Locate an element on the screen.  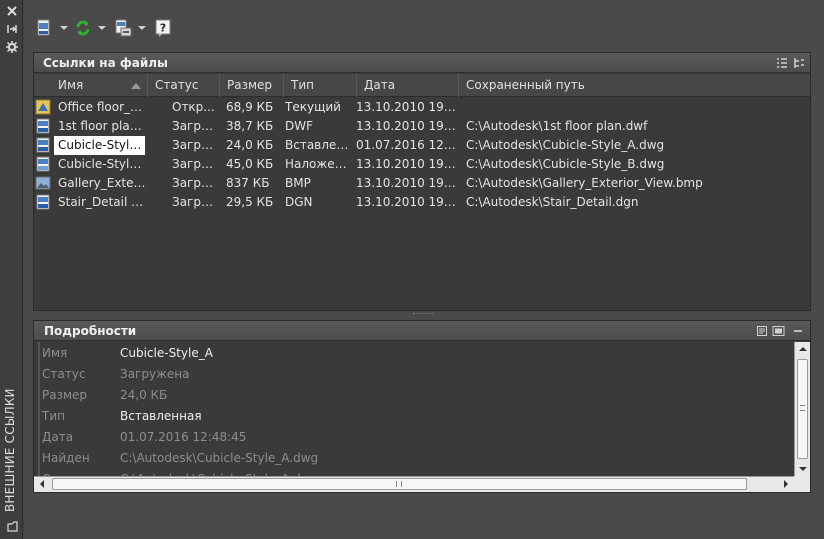
cell-size: 24,0 КБ is located at coordinates (250, 145).